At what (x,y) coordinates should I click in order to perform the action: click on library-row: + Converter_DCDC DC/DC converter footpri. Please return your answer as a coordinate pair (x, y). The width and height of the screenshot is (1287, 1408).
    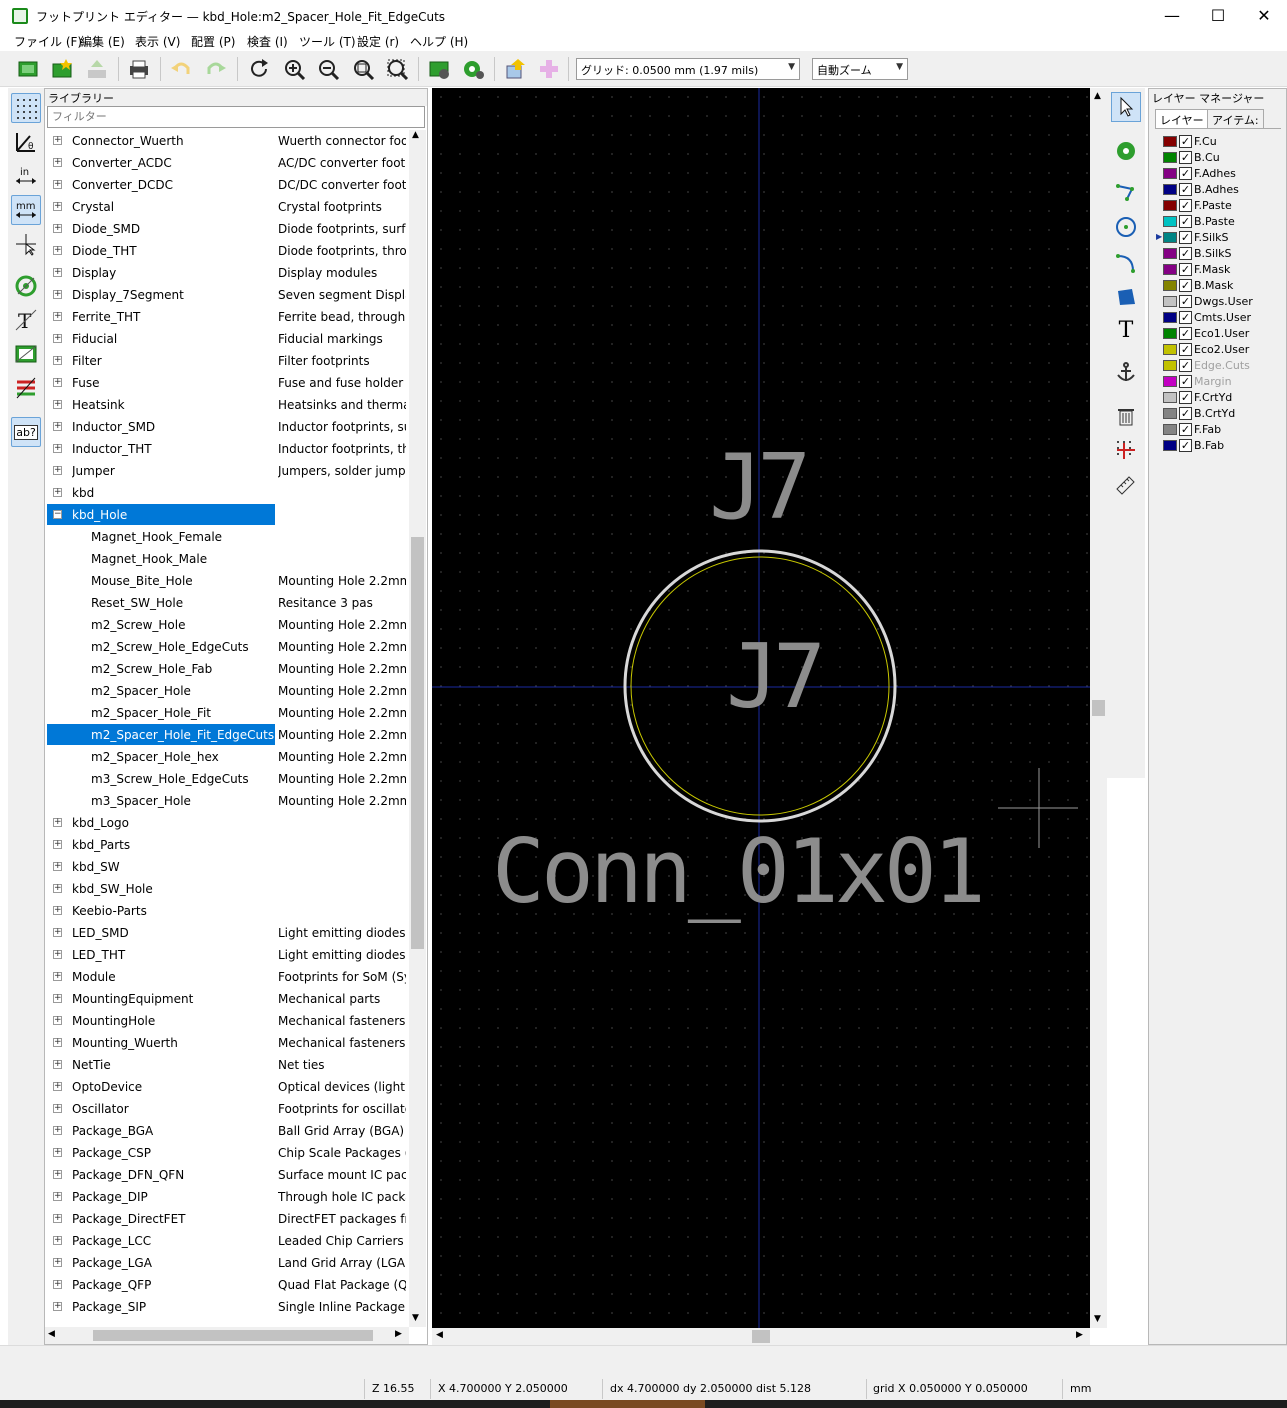
    Looking at the image, I should click on (227, 185).